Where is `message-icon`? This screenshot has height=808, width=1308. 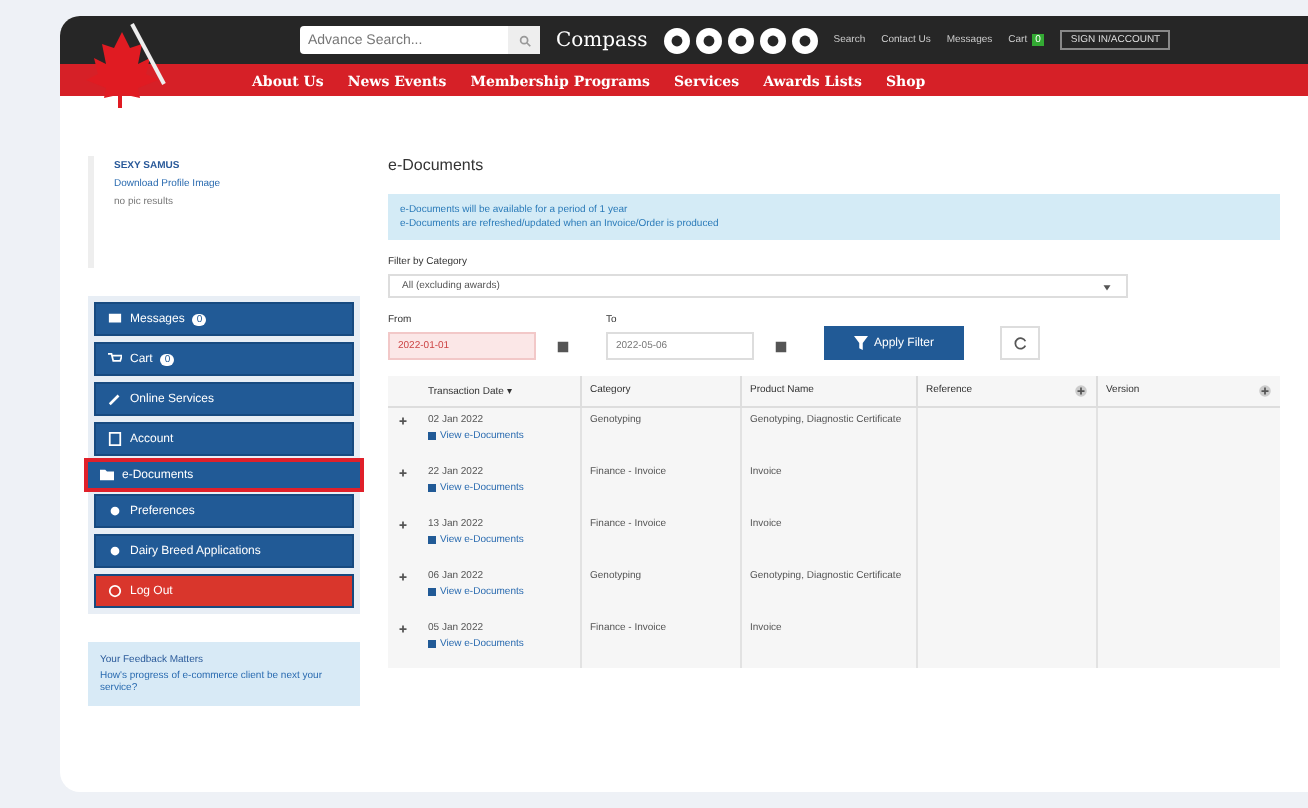 message-icon is located at coordinates (115, 319).